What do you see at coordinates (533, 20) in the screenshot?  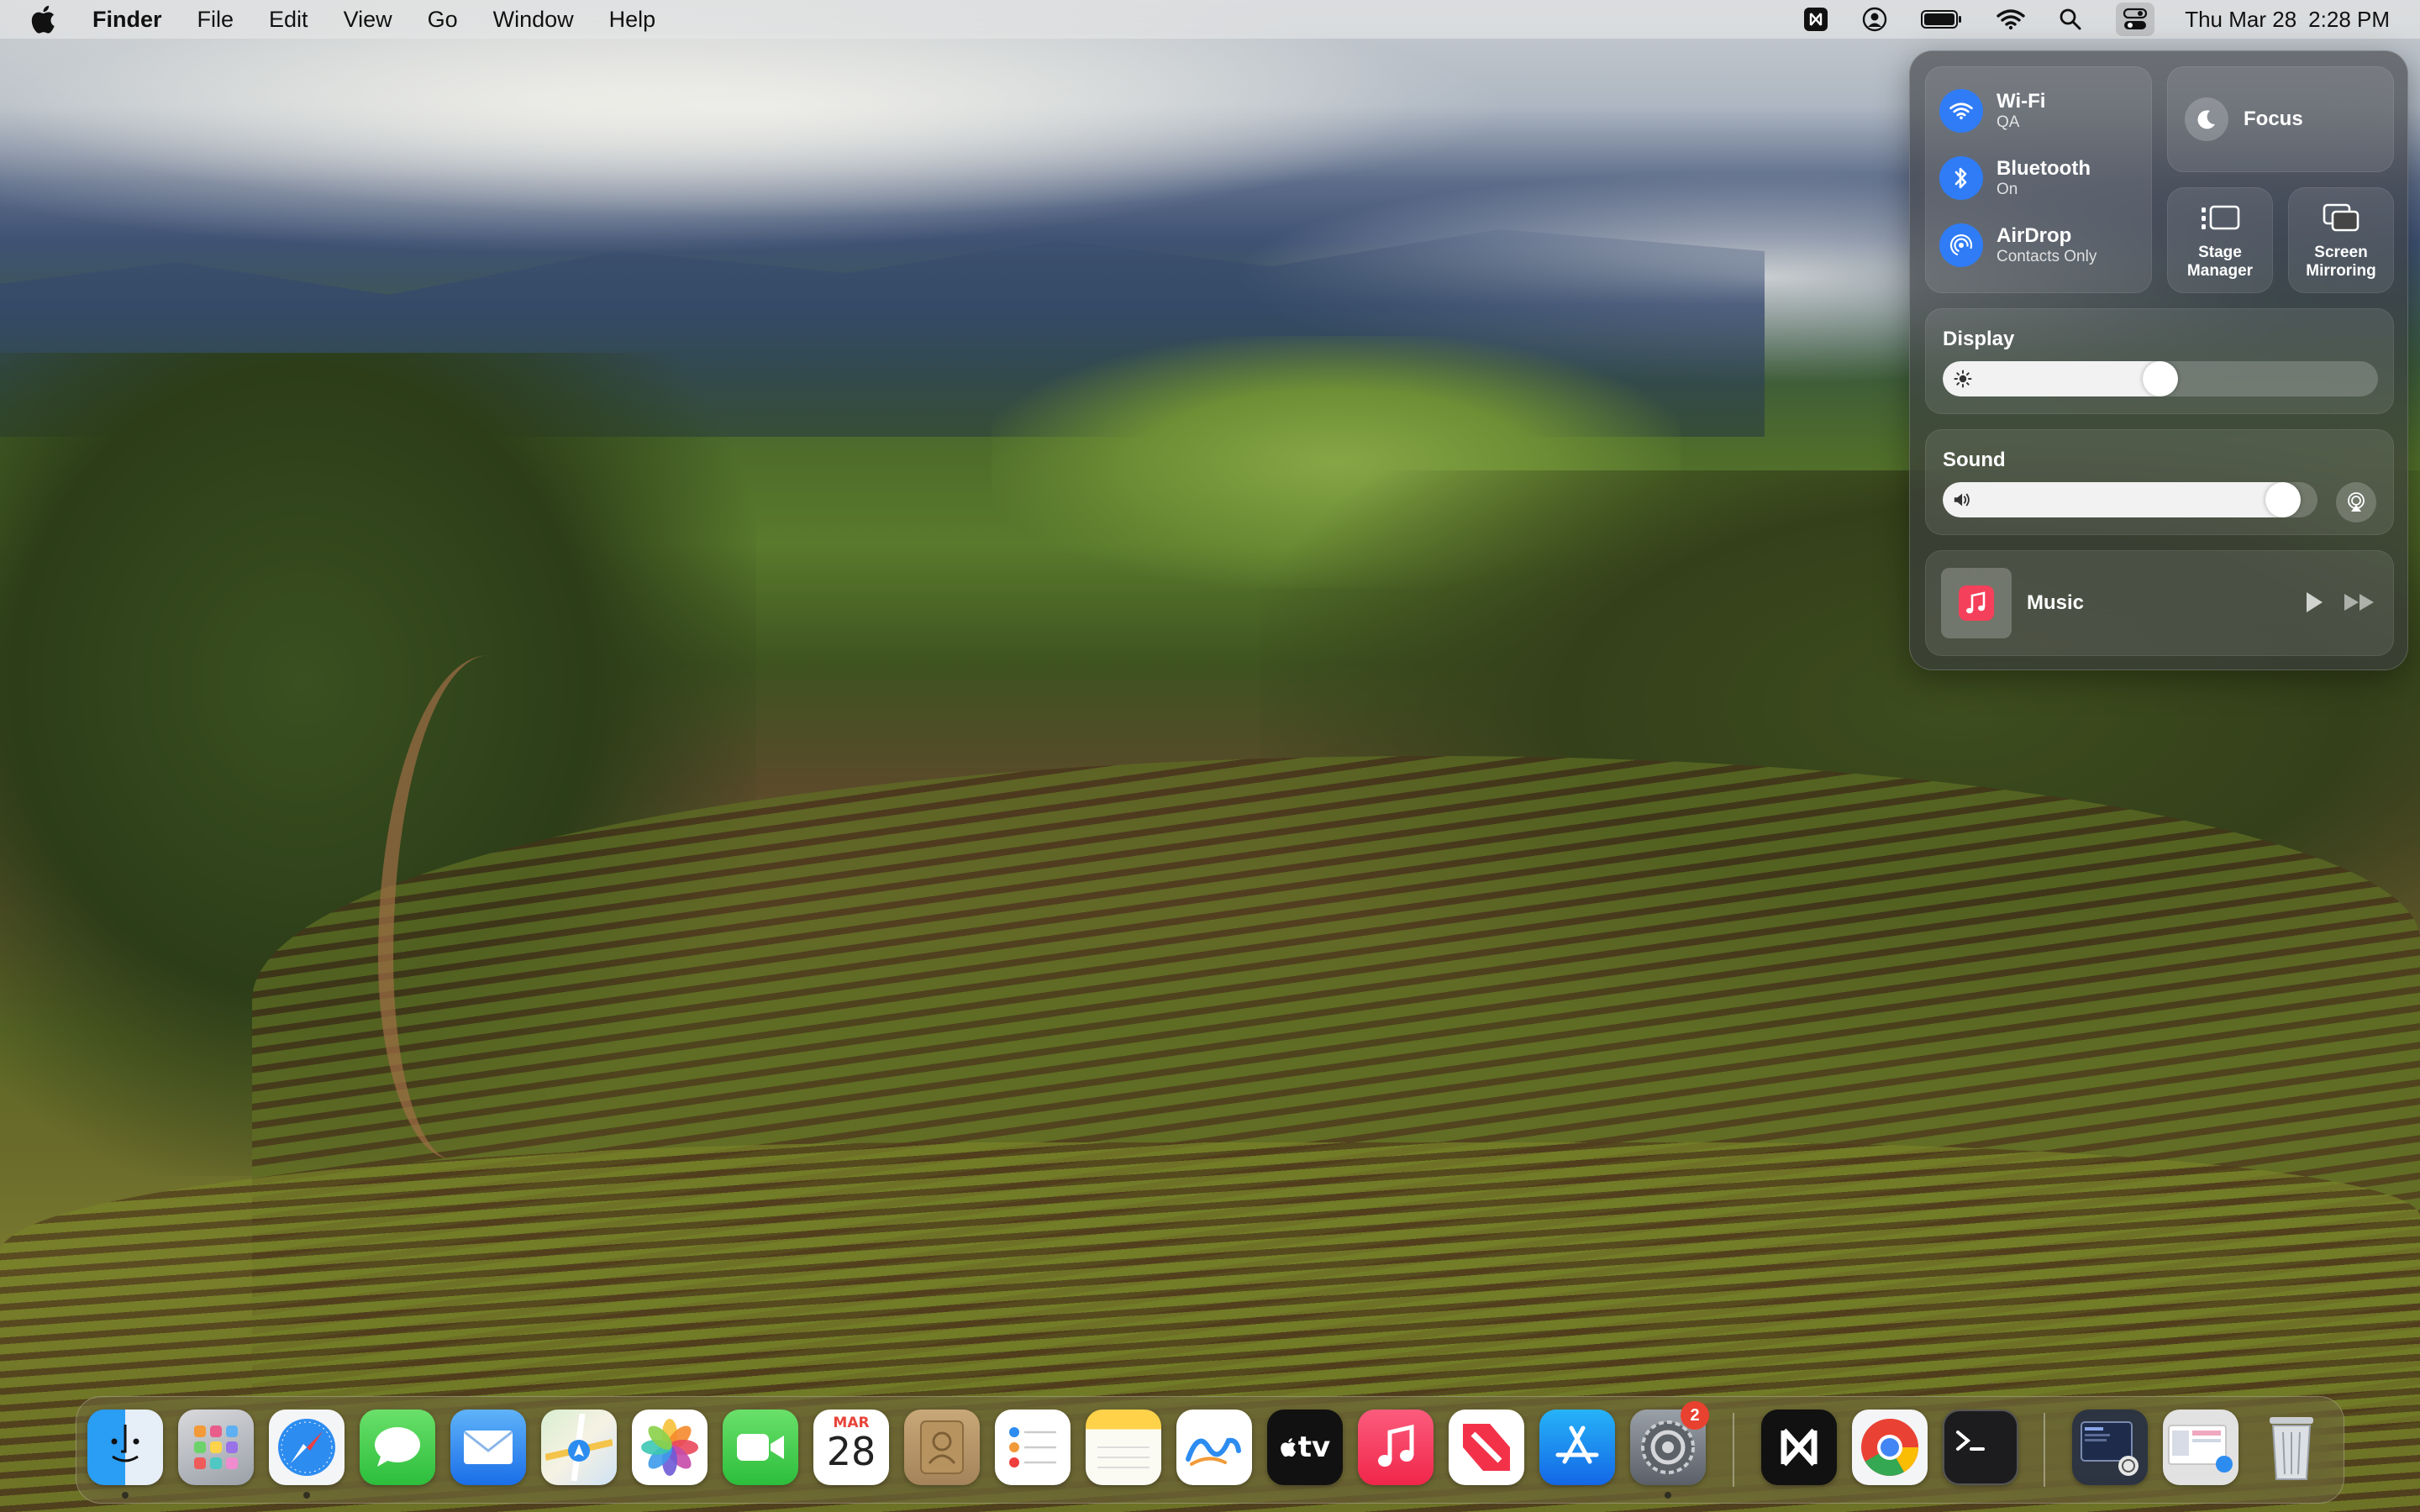 I see `menu-window: Window` at bounding box center [533, 20].